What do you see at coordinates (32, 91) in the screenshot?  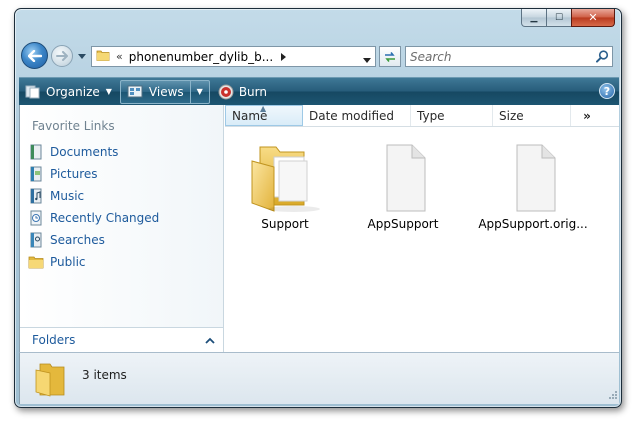 I see `organize-icon` at bounding box center [32, 91].